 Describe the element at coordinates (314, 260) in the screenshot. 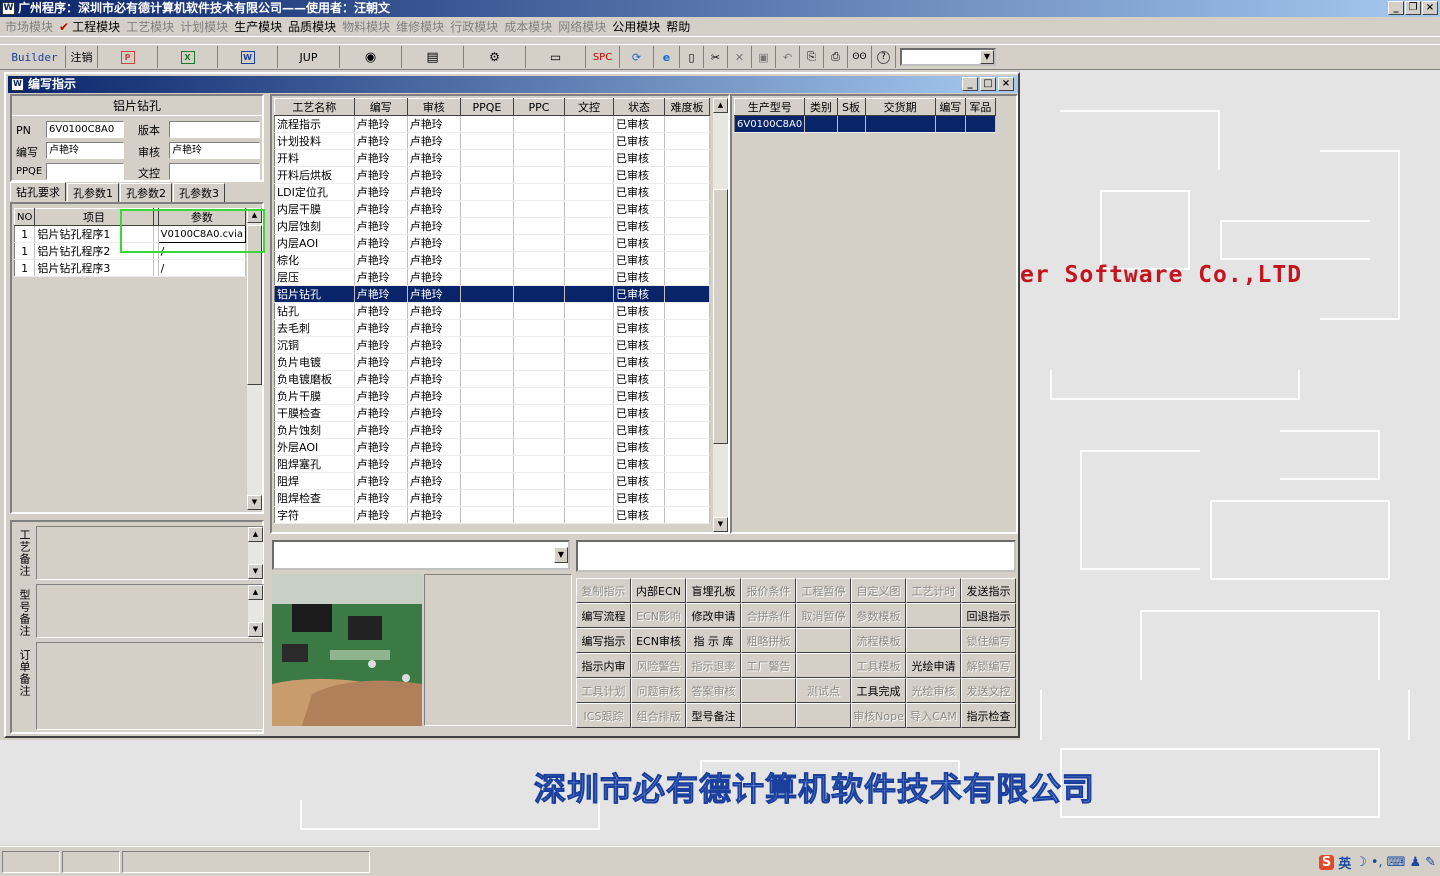

I see `process-cell: 棕化` at that location.